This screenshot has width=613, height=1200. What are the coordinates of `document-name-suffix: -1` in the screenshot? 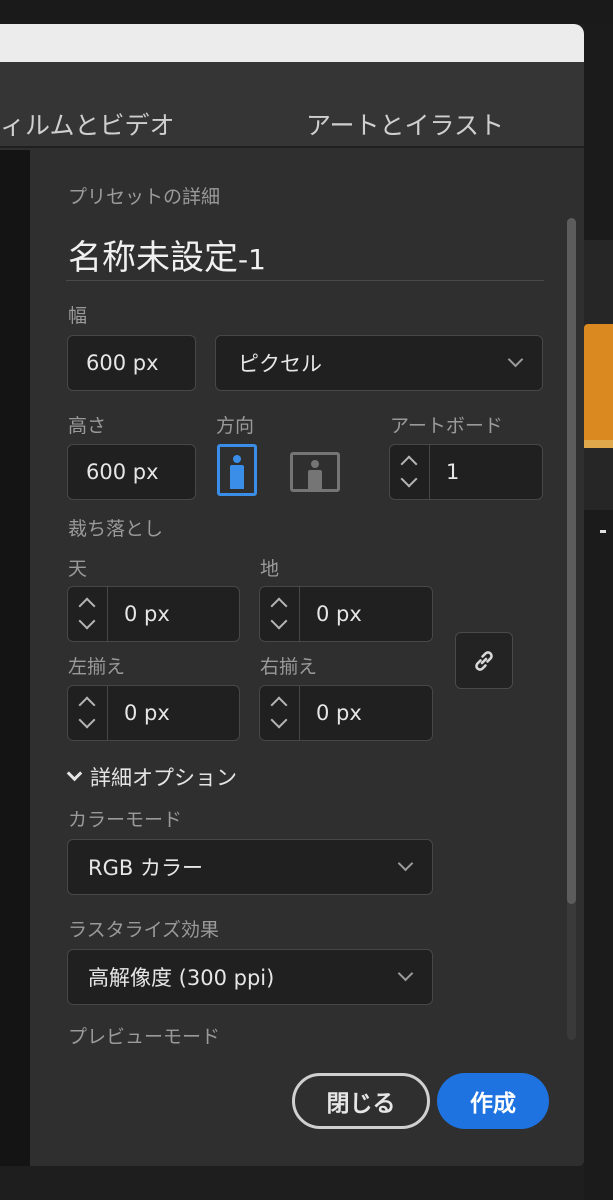 It's located at (252, 259).